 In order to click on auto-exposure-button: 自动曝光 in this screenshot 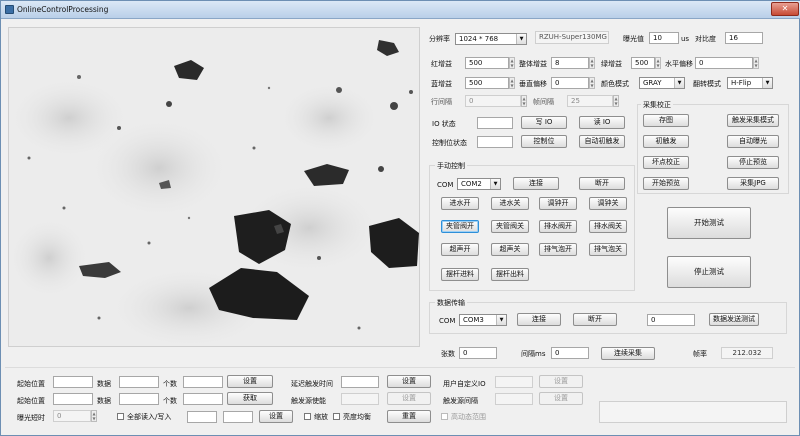, I will do `click(753, 141)`.